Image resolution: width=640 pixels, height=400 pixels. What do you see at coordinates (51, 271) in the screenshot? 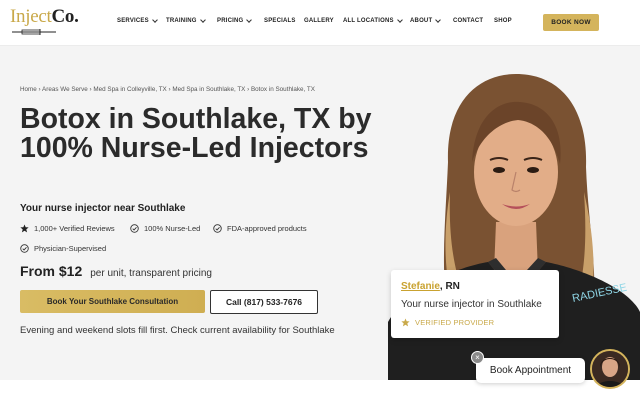
I see `price-main: From $12` at bounding box center [51, 271].